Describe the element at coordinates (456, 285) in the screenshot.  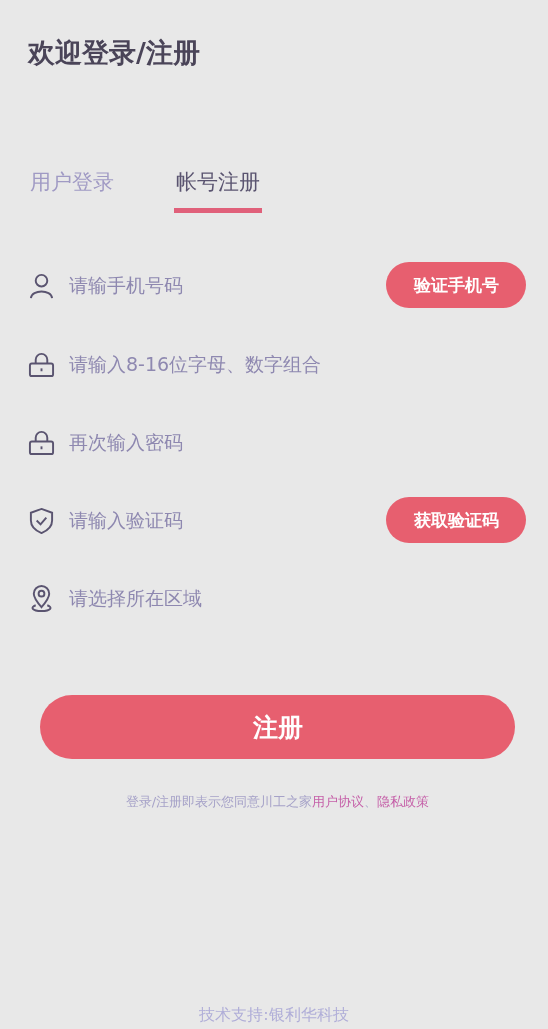
I see `action-button: 验证手机号` at that location.